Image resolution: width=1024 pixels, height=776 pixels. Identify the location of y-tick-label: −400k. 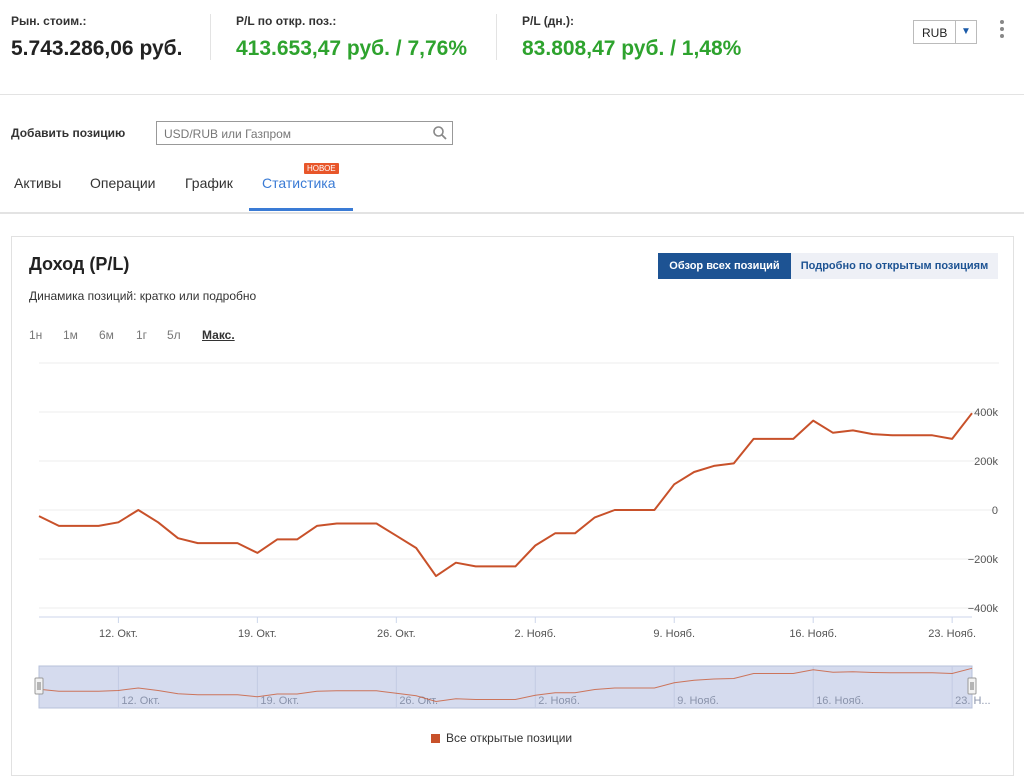
(983, 609).